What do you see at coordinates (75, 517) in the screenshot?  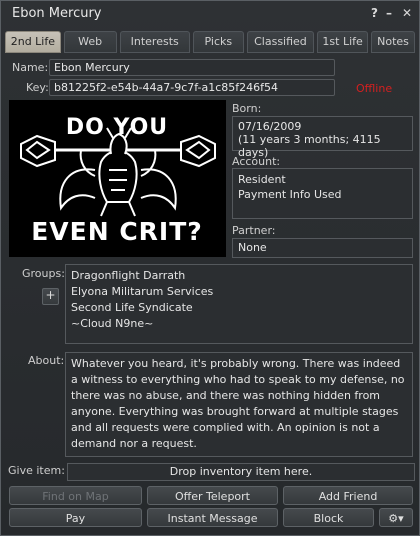 I see `pay-button: Pay` at bounding box center [75, 517].